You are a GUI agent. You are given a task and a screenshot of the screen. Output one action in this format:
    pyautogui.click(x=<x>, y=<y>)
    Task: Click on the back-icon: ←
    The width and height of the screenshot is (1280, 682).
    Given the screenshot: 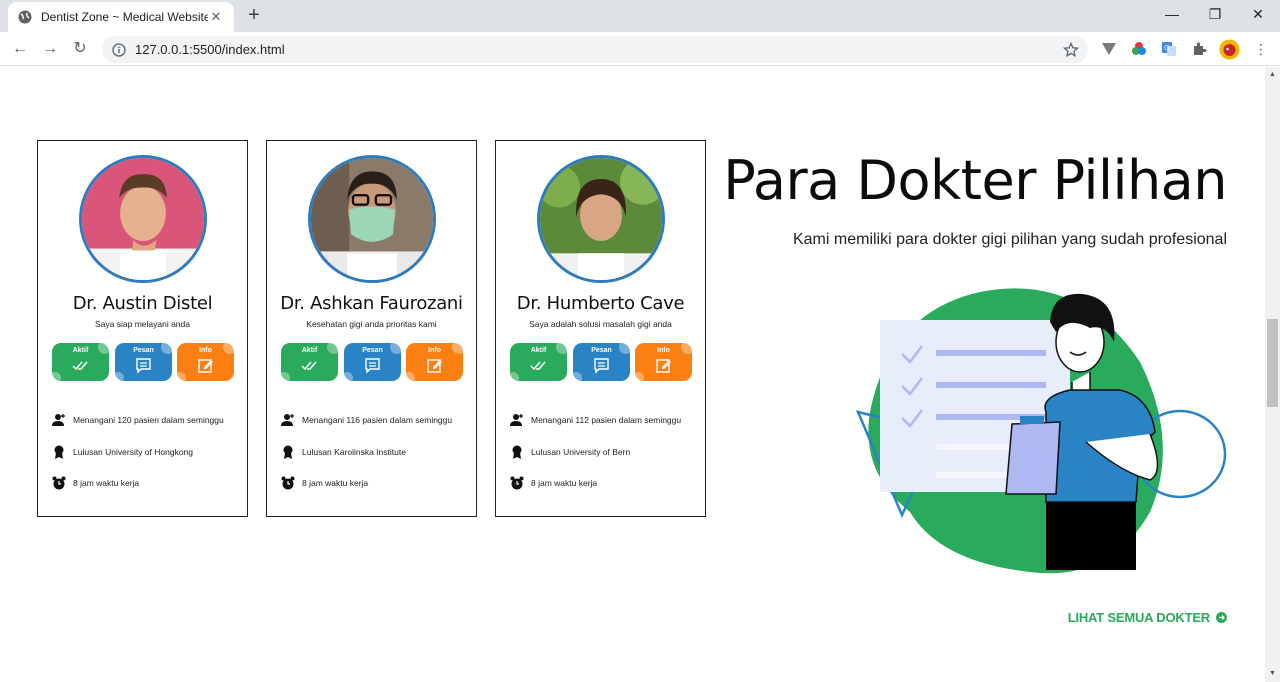 What is the action you would take?
    pyautogui.click(x=20, y=49)
    